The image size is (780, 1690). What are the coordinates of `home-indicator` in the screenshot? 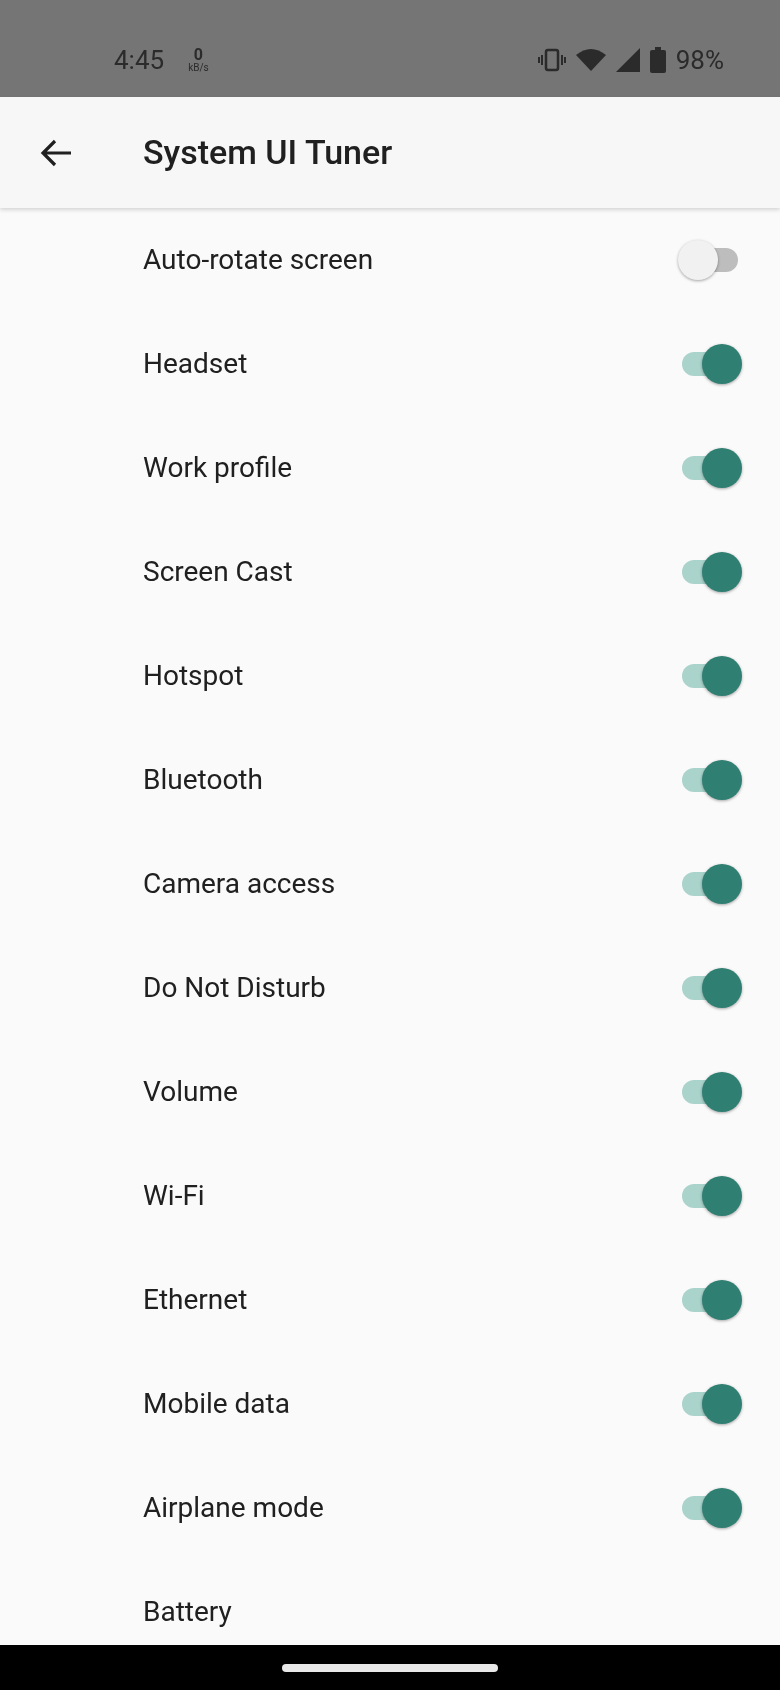 It's located at (390, 1667).